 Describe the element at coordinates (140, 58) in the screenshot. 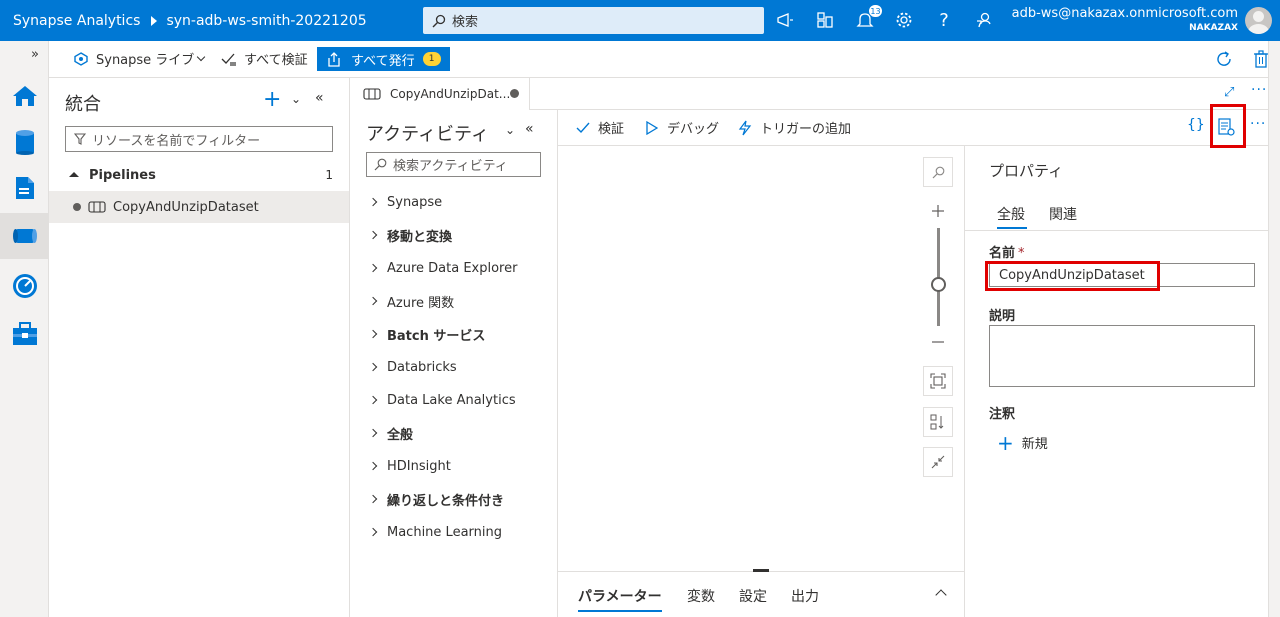

I see `live-mode-dropdown: Synapse ライブ` at that location.